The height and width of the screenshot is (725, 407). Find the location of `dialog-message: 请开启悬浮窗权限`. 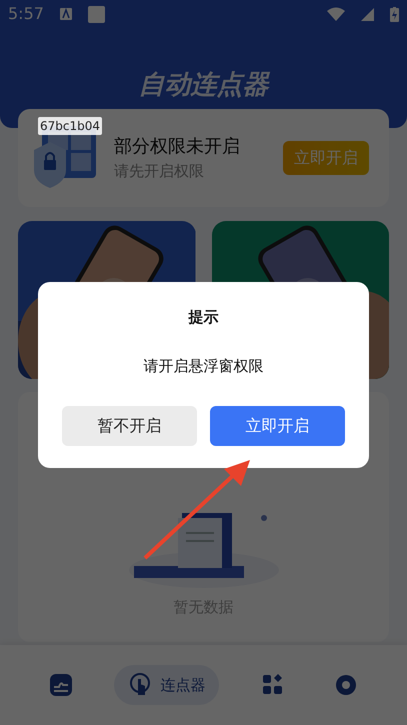

dialog-message: 请开启悬浮窗权限 is located at coordinates (204, 366).